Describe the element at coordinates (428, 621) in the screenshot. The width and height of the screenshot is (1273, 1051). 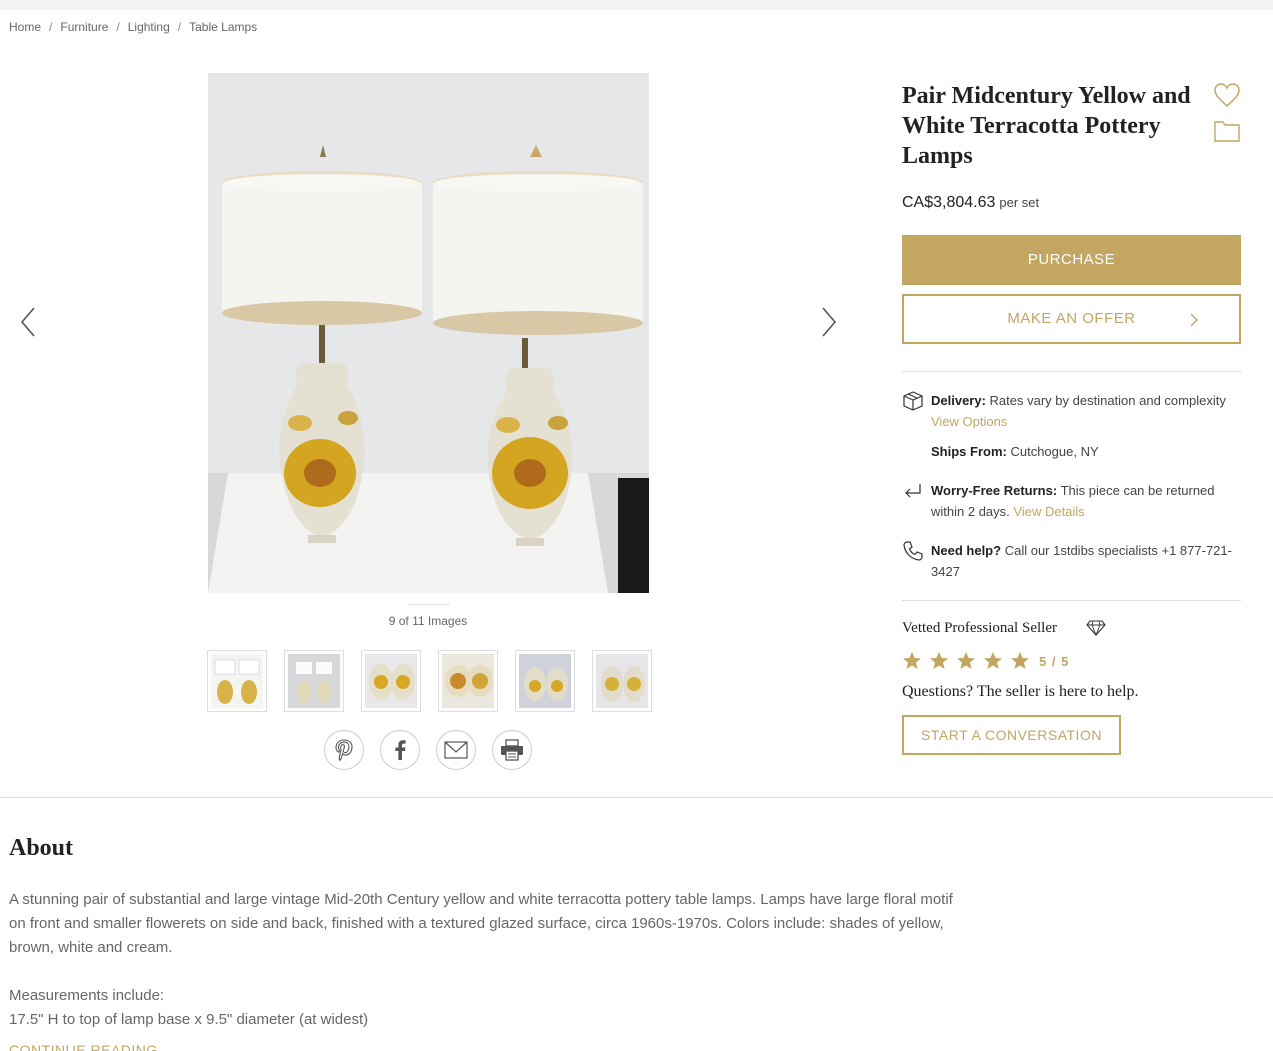
I see `image-counter: 9 of 11 Images` at that location.